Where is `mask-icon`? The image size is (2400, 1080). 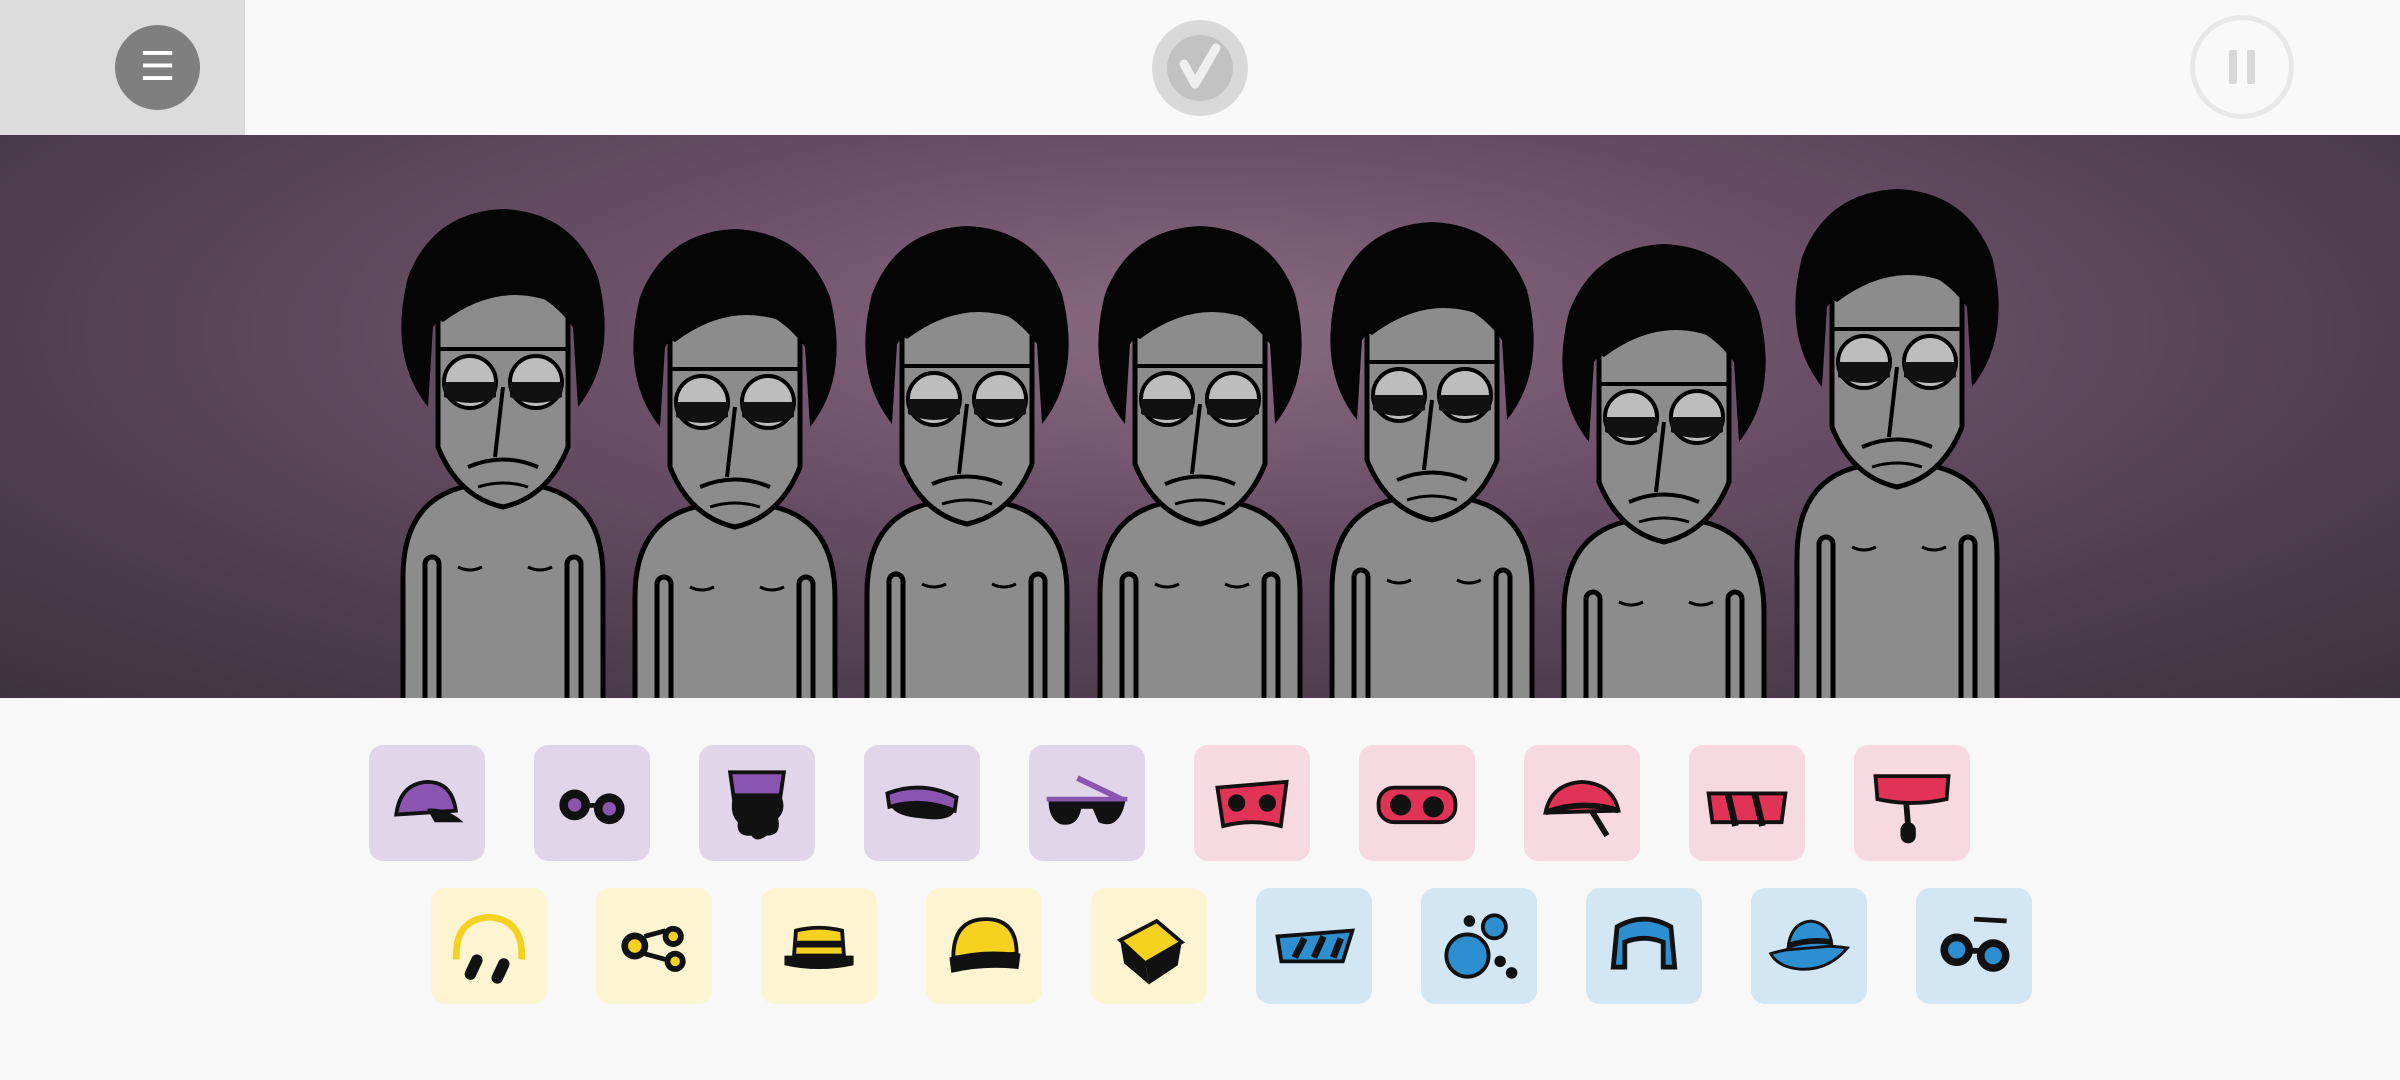
mask-icon is located at coordinates (1252, 804).